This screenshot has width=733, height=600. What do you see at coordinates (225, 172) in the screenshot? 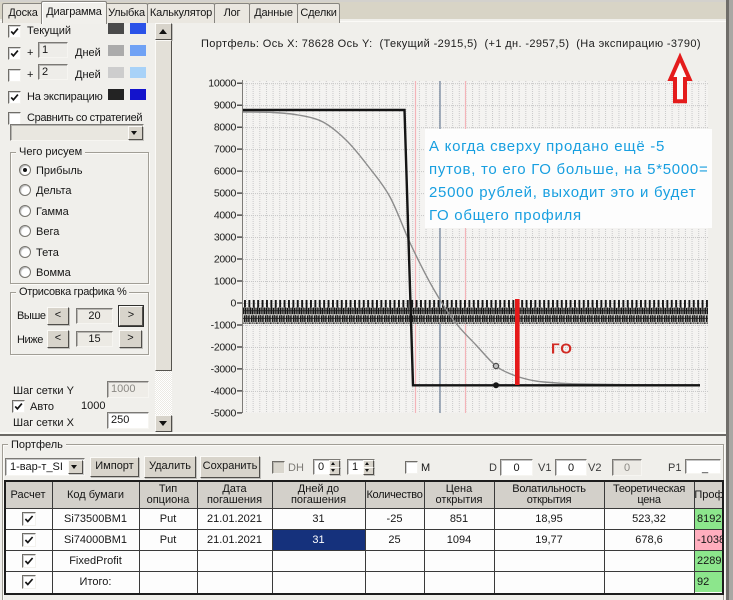
I see `svg-text: 6000` at bounding box center [225, 172].